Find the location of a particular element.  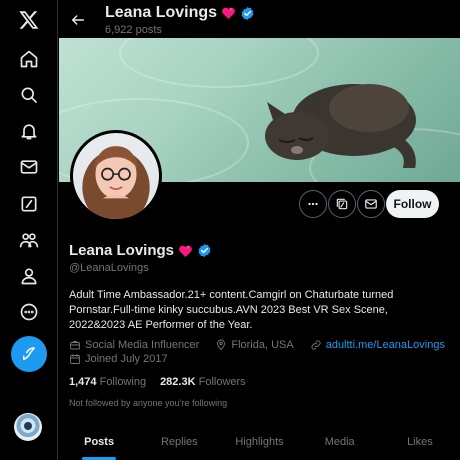

profile-website-link: adultti.me/LeanaLovings is located at coordinates (385, 345).